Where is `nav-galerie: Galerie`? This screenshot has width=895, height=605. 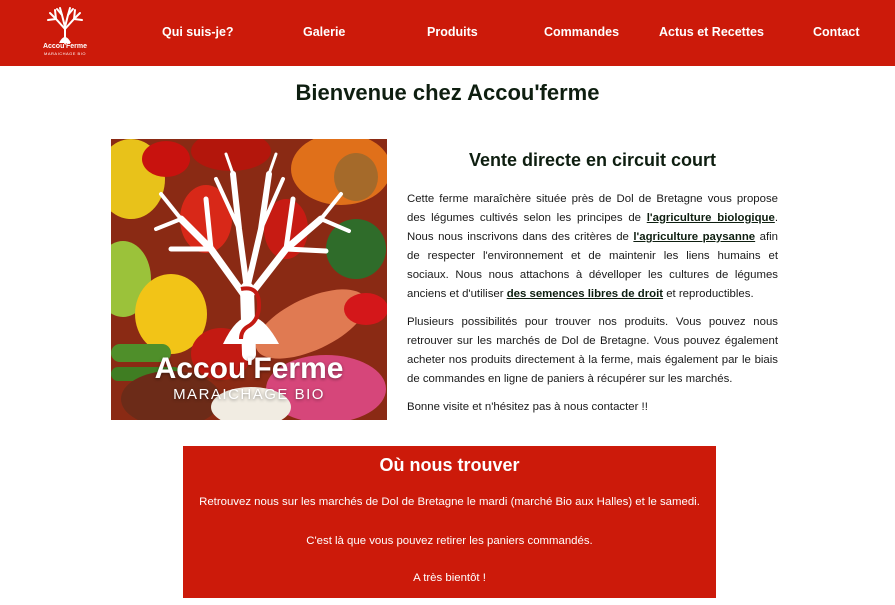
nav-galerie: Galerie is located at coordinates (324, 32).